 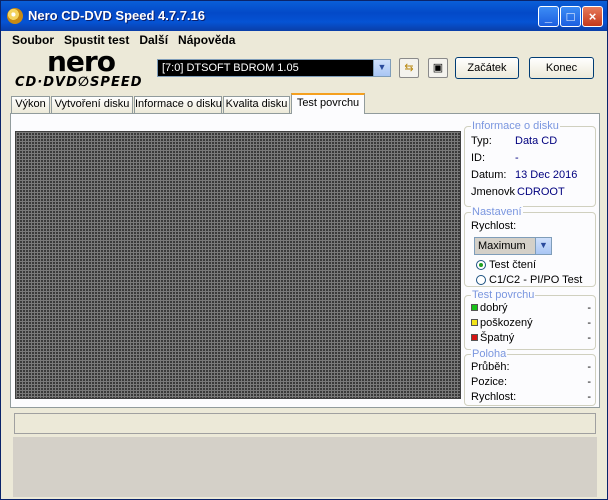 I want to click on tab-vytvoreni-disku: Vytvoření disku, so click(x=92, y=104).